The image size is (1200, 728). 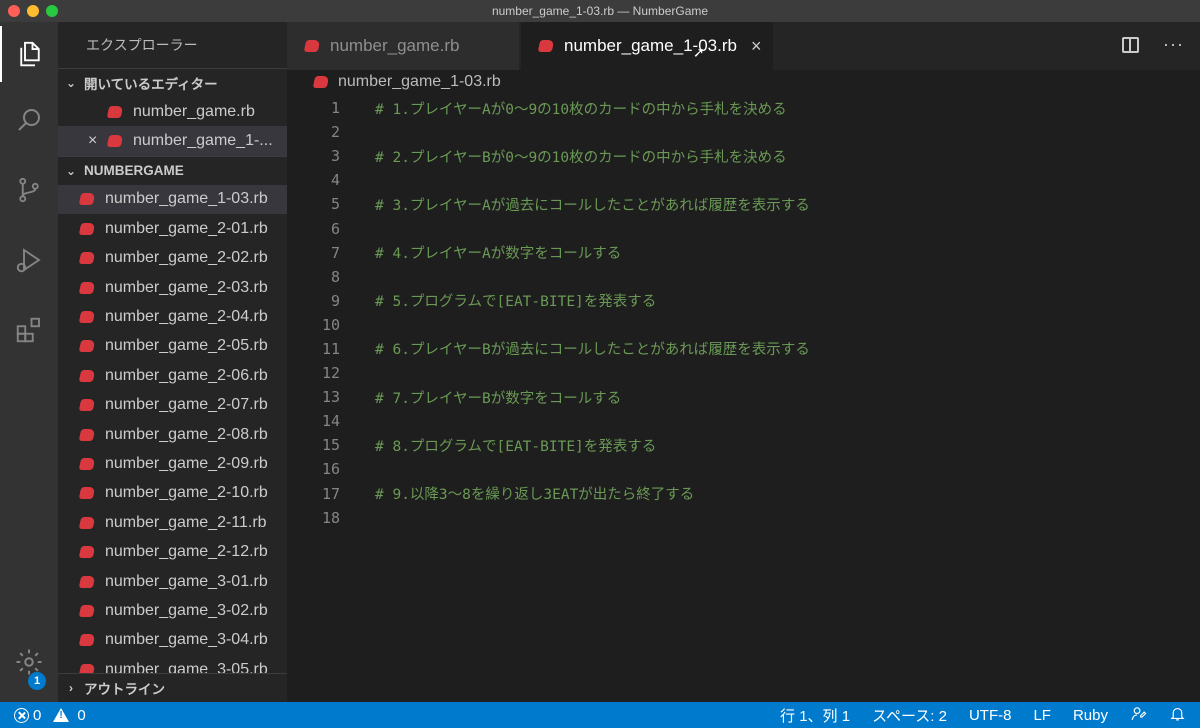 I want to click on code-comment: # 7.プレイヤーBが数字をコールする, so click(x=498, y=398).